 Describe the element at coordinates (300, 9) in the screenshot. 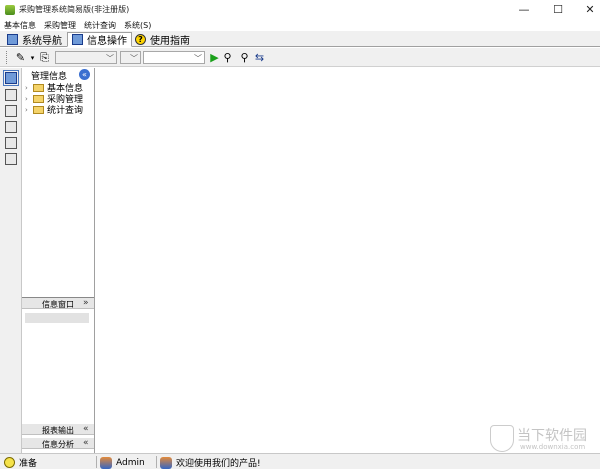

I see `title-bar: 采购管理系统简易版(非注册版) — ☐ ✕` at that location.